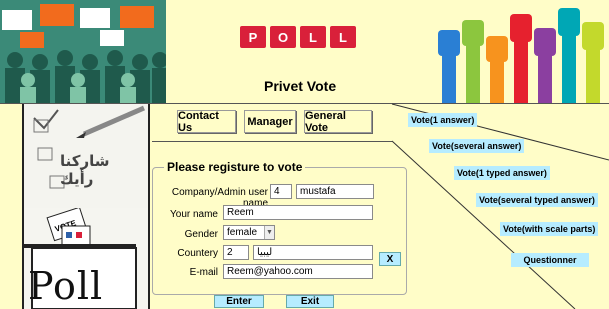 This screenshot has height=309, width=609. What do you see at coordinates (197, 253) in the screenshot?
I see `country-label: Countery` at bounding box center [197, 253].